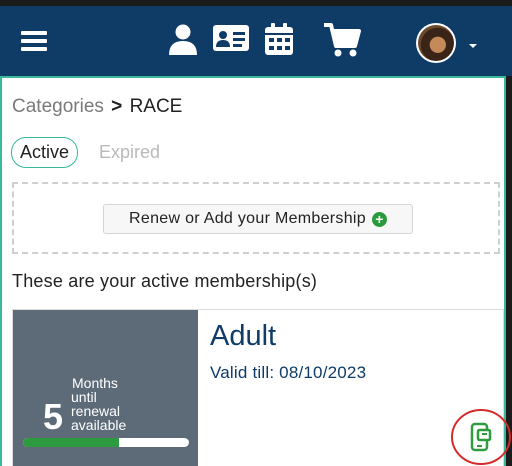  Describe the element at coordinates (342, 40) in the screenshot. I see `shopping-cart-icon` at that location.